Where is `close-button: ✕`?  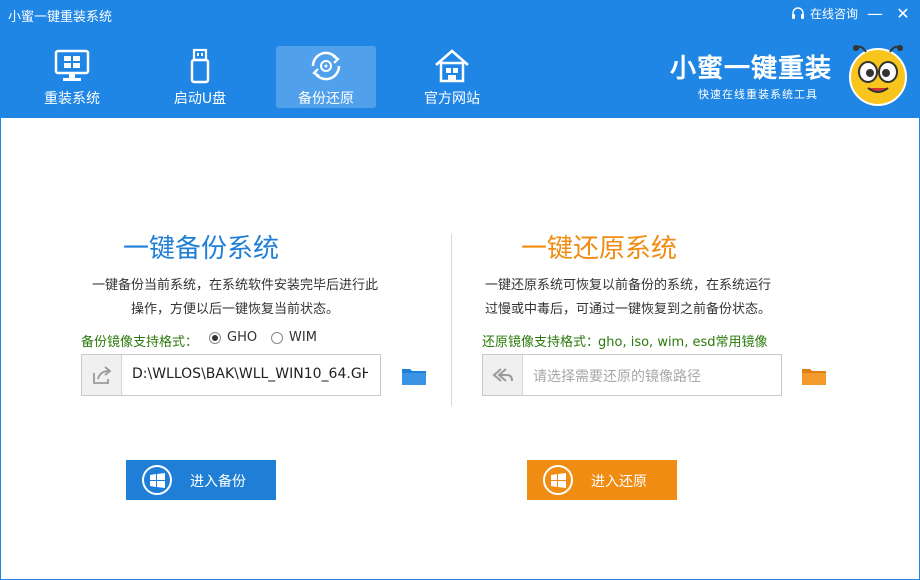
close-button: ✕ is located at coordinates (903, 14).